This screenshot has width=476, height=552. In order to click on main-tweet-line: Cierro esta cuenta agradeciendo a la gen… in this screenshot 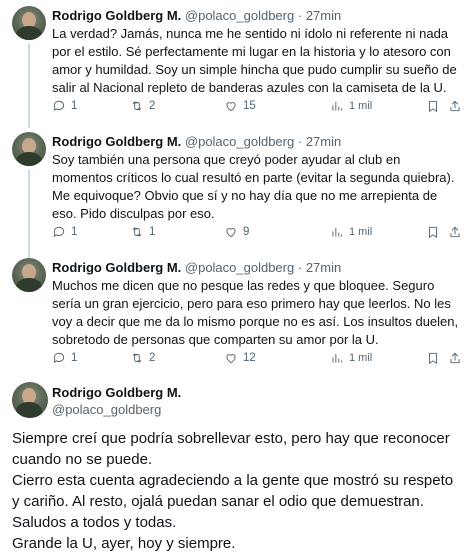, I will do `click(233, 491)`.